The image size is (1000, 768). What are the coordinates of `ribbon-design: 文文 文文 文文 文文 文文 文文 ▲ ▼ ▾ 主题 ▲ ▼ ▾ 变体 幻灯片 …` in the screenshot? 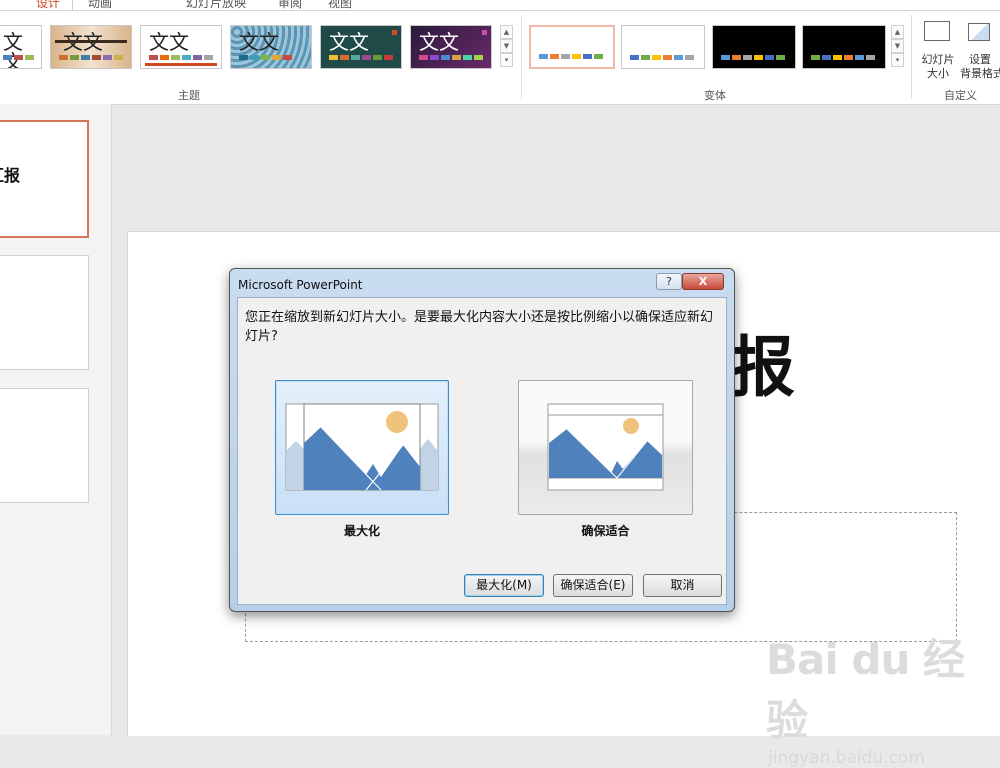 It's located at (500, 57).